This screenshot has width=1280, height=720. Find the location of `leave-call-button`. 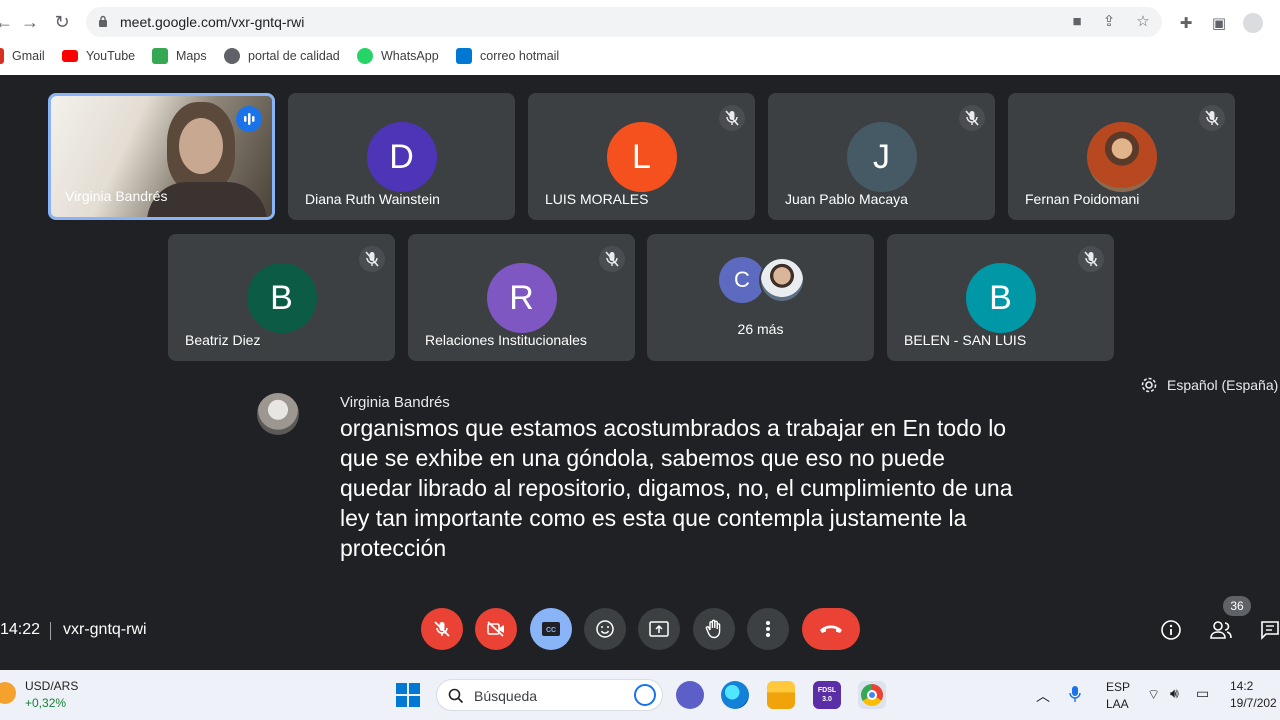

leave-call-button is located at coordinates (831, 629).